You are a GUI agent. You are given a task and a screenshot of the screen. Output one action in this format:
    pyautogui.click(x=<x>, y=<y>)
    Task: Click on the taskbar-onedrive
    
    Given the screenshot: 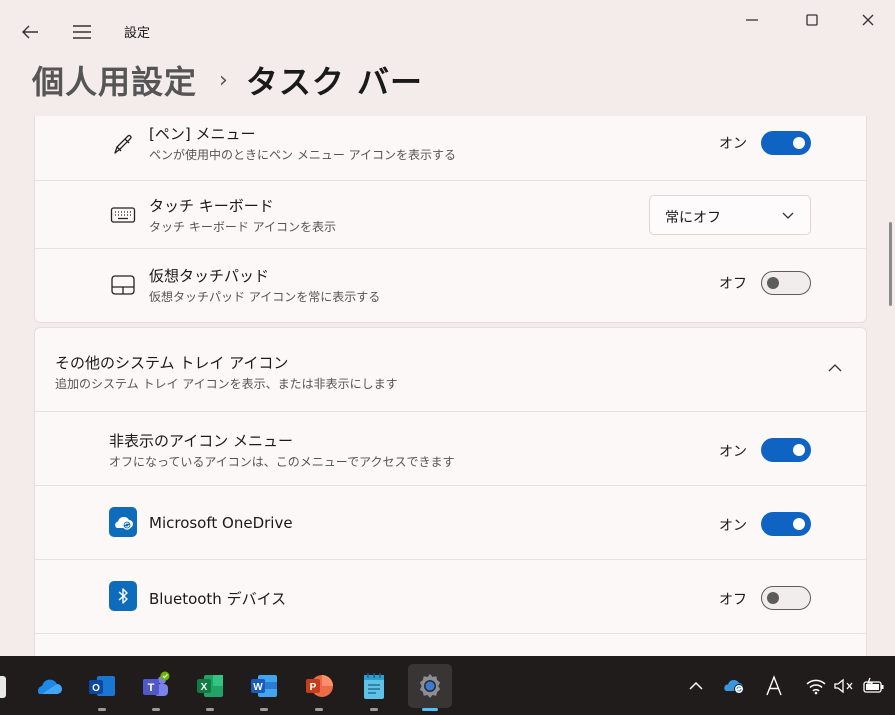 What is the action you would take?
    pyautogui.click(x=48, y=686)
    